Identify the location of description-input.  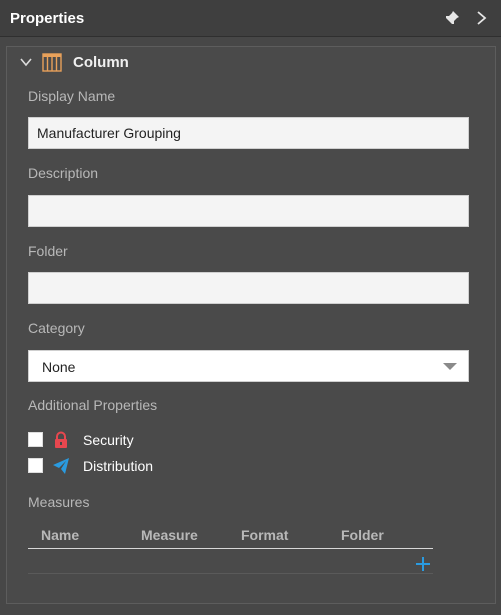
(248, 211).